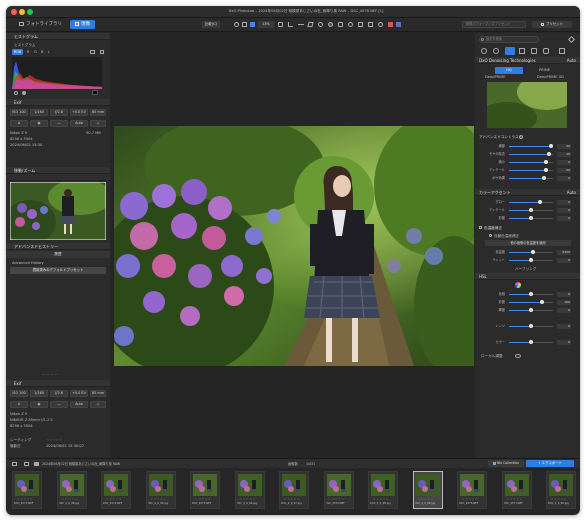  What do you see at coordinates (546, 162) in the screenshot?
I see `slider-2-knob` at bounding box center [546, 162].